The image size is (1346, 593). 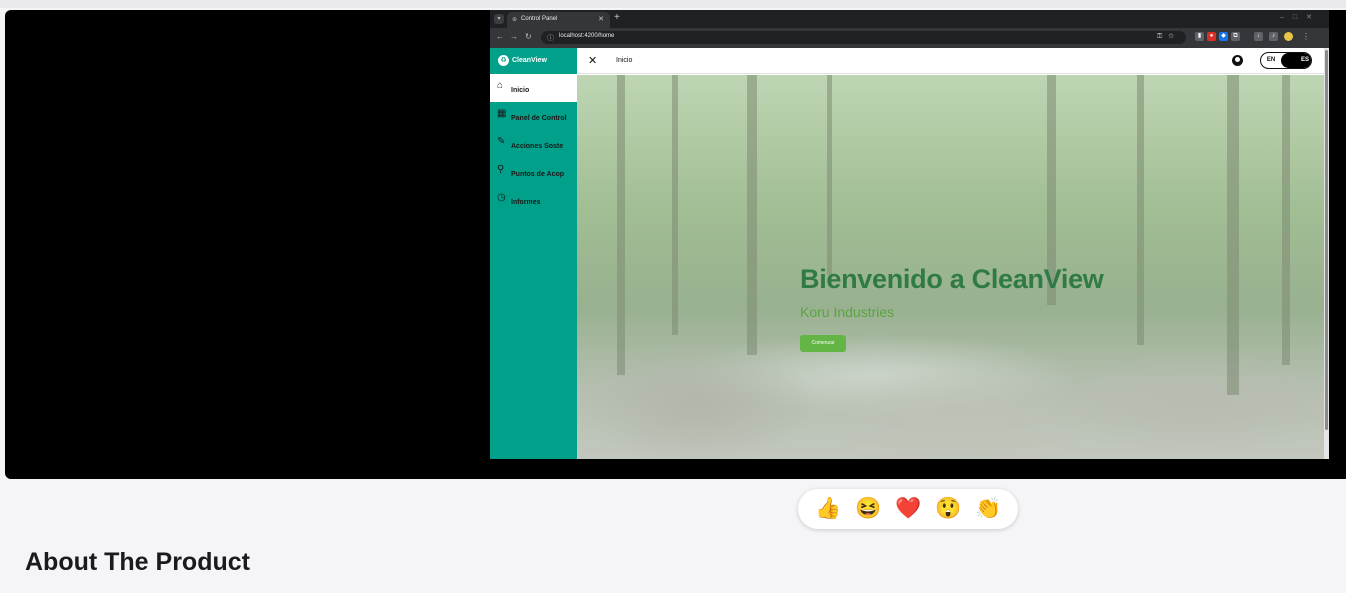 I want to click on app-topbar: ✕ Inicio EN ES, so click(x=950, y=61).